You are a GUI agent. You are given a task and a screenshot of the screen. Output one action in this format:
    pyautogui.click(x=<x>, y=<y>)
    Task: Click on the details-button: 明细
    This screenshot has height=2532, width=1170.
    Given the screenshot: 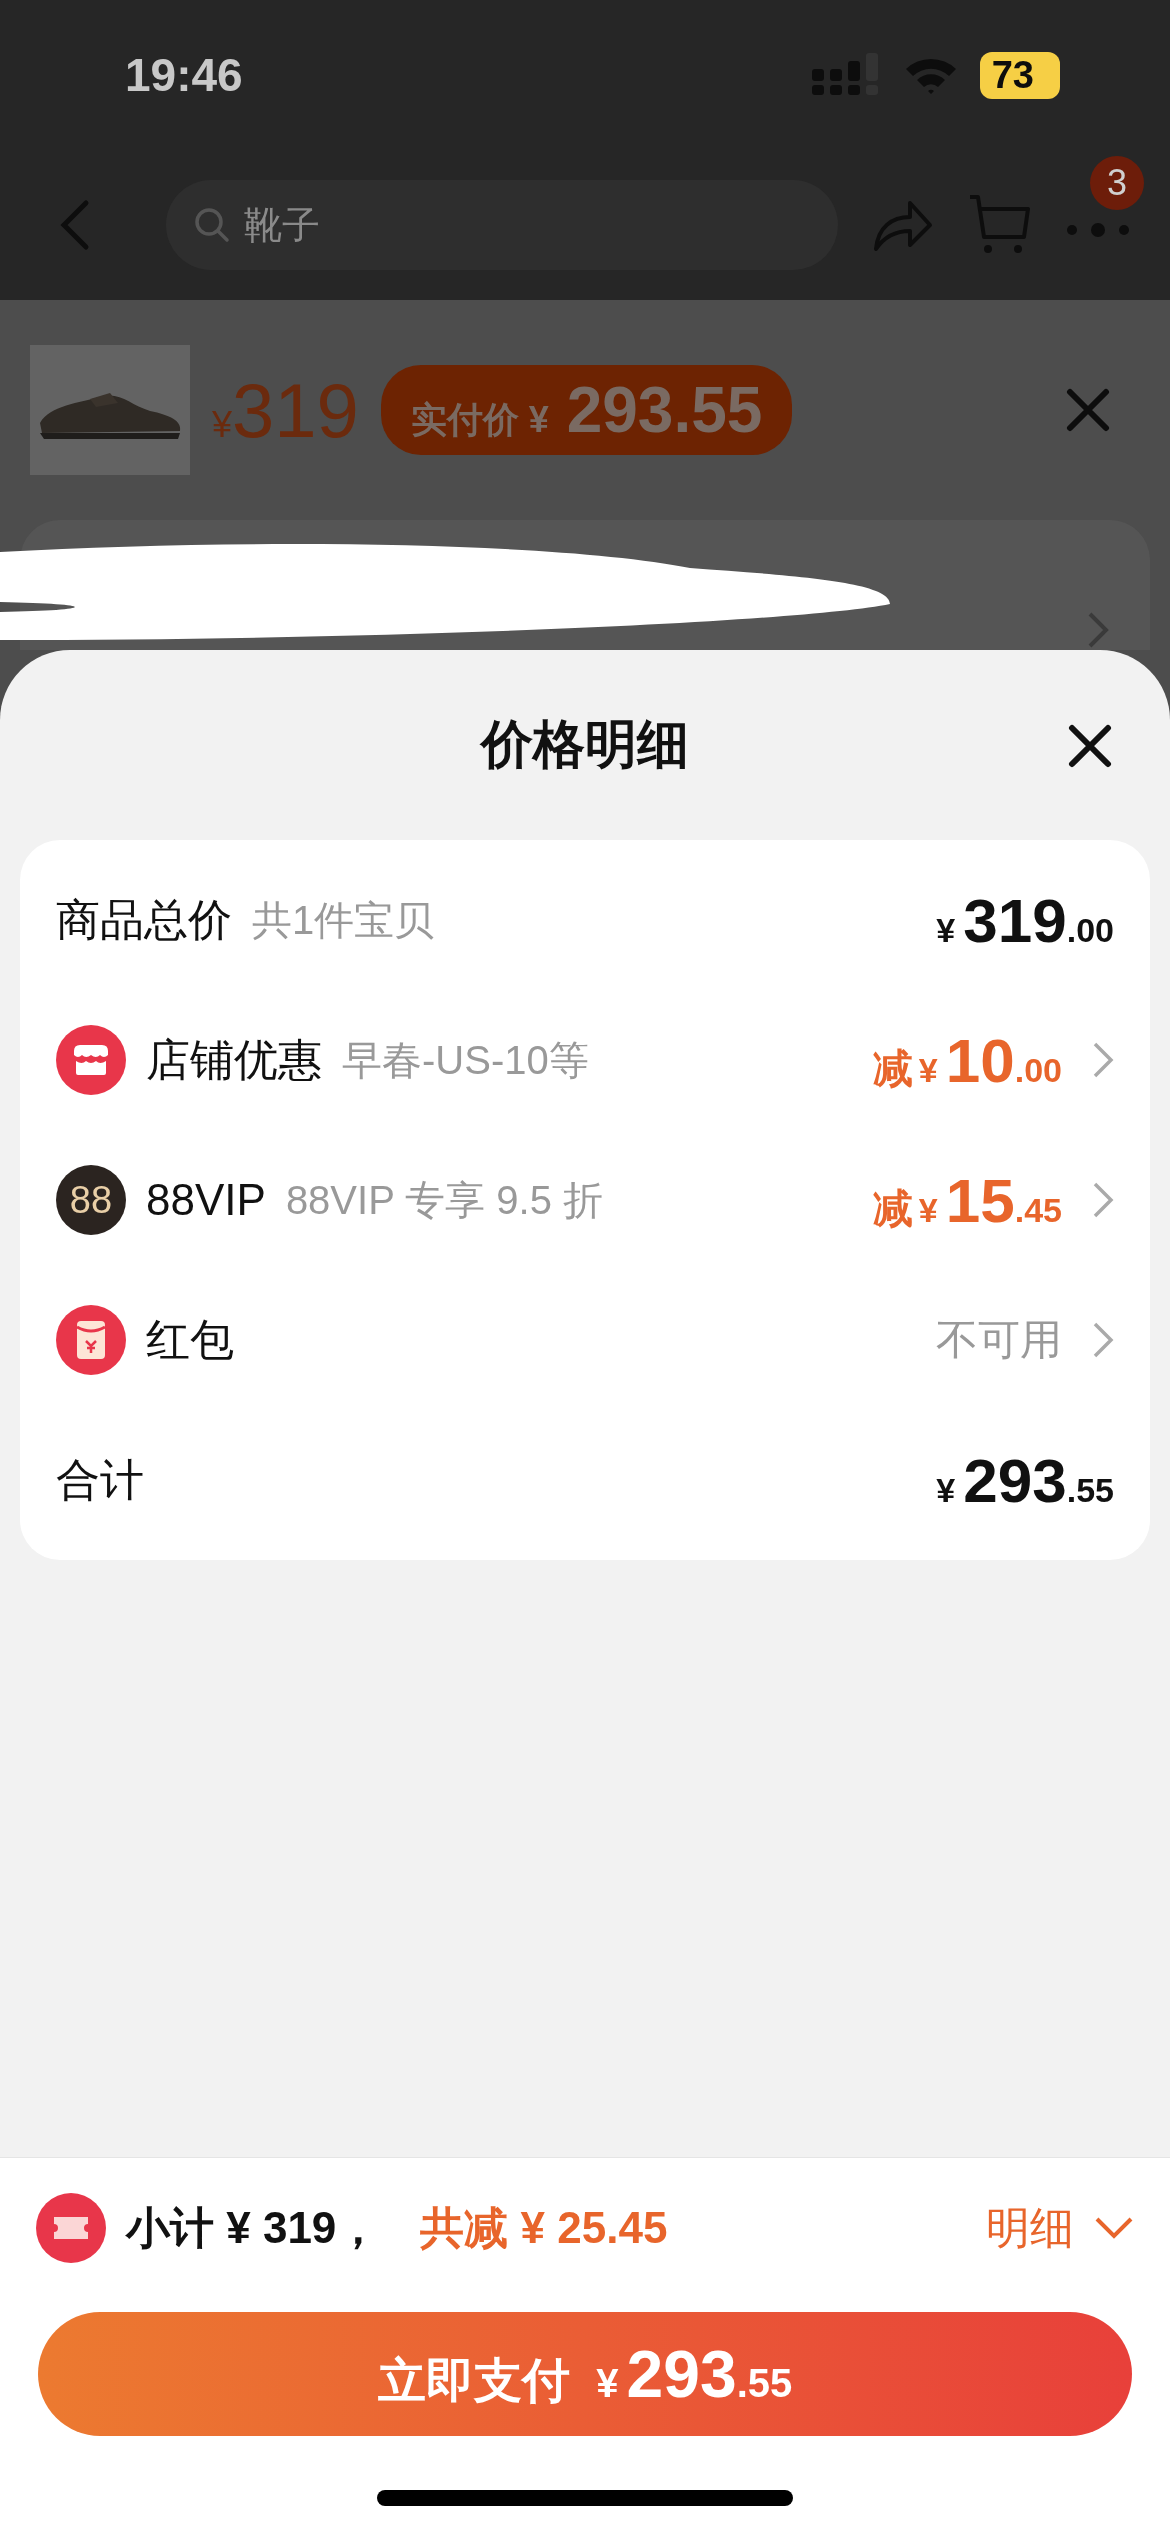 What is the action you would take?
    pyautogui.click(x=1060, y=2228)
    